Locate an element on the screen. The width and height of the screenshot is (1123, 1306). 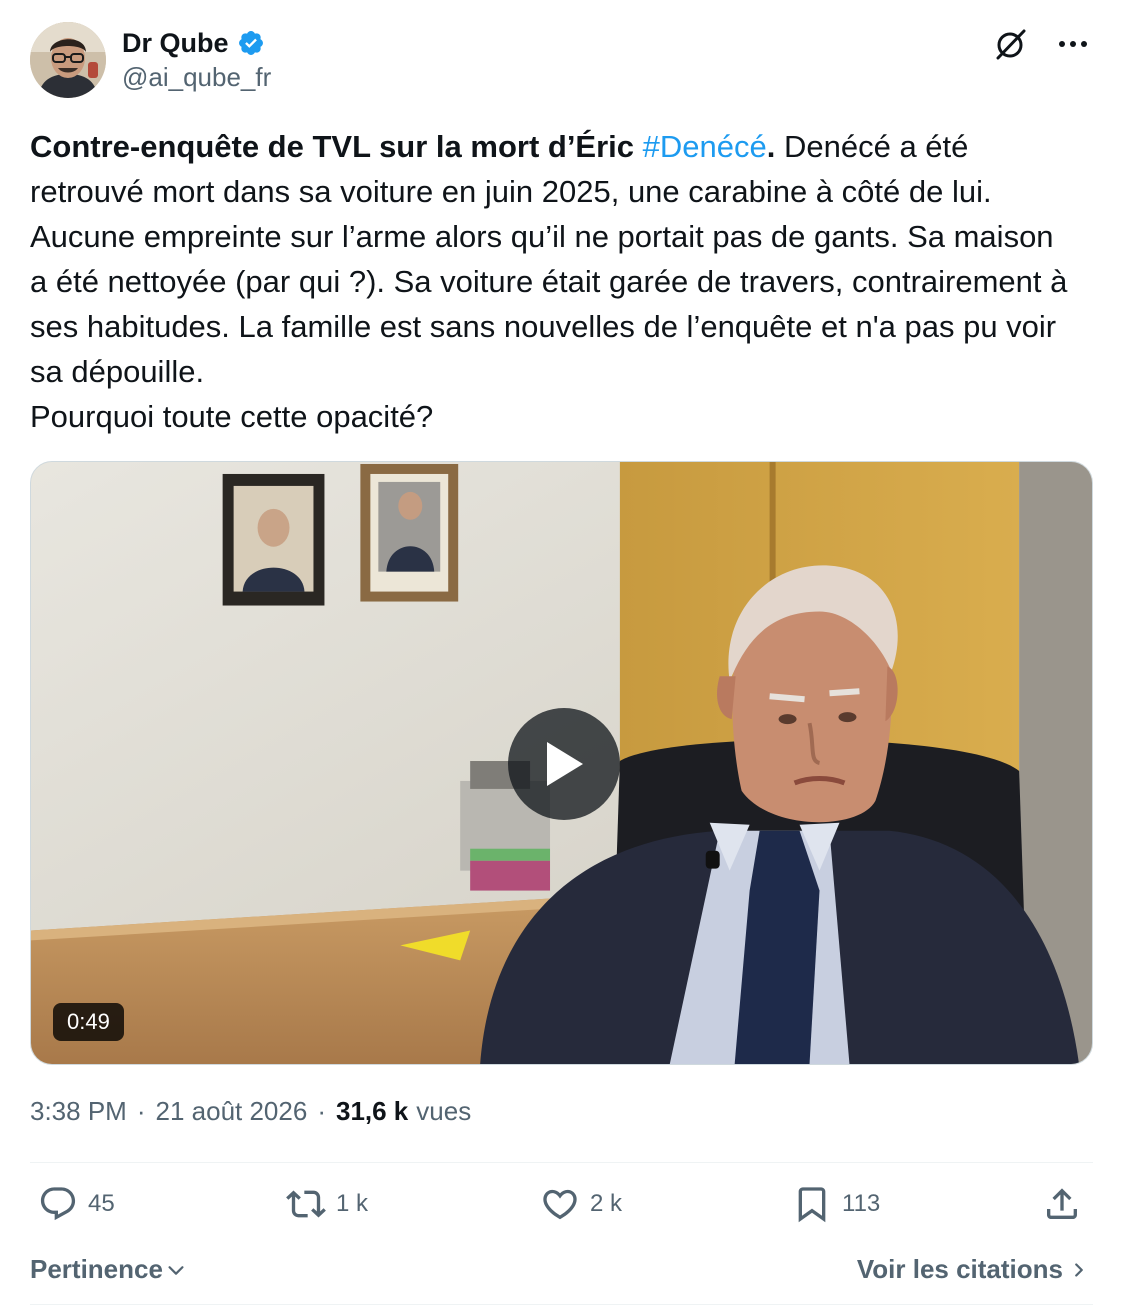
reply-count: 45 is located at coordinates (101, 1203).